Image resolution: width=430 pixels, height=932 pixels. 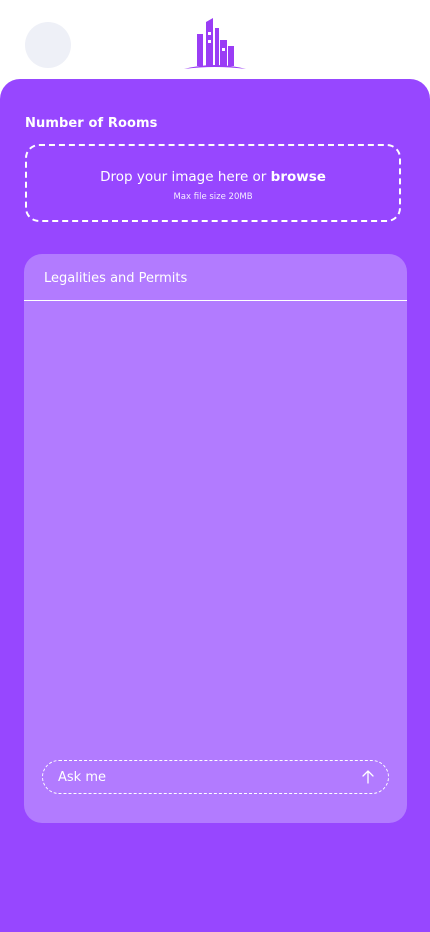 What do you see at coordinates (368, 777) in the screenshot?
I see `arrow-up-icon` at bounding box center [368, 777].